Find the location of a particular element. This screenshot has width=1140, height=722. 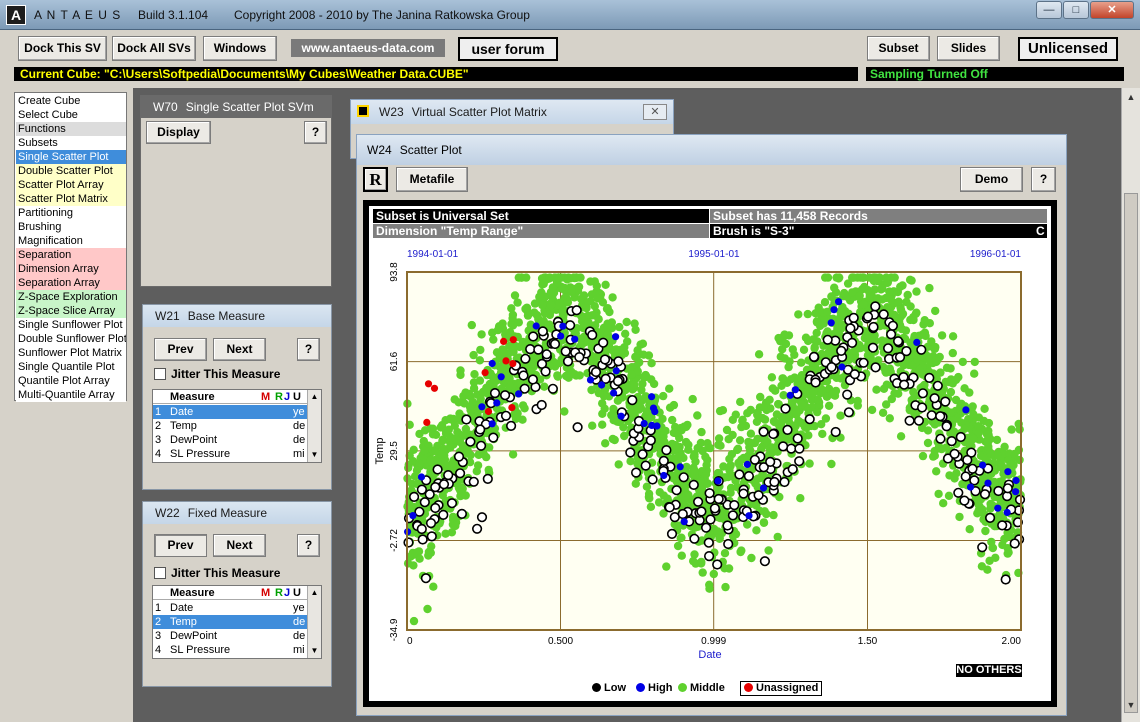

build-label: Build 3.1.104 is located at coordinates (173, 15).